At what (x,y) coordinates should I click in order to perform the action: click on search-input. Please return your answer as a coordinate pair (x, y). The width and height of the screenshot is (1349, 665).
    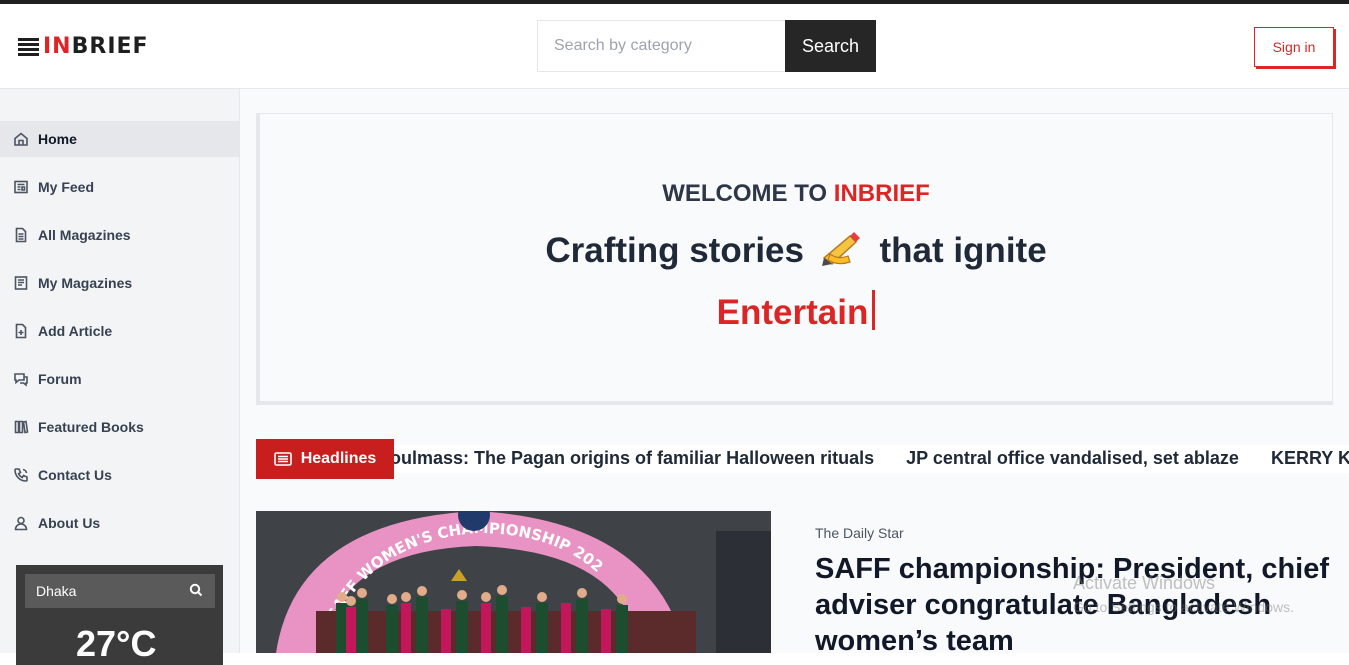
    Looking at the image, I should click on (661, 46).